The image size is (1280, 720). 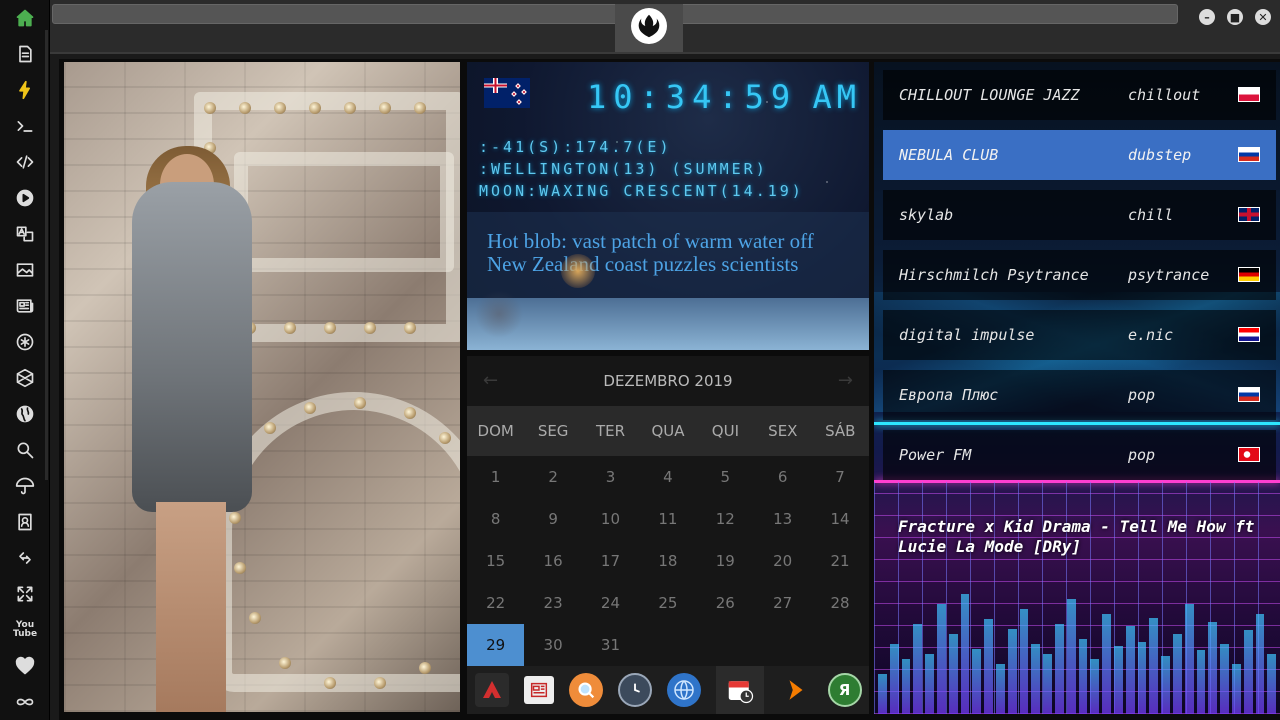 I want to click on calendar-day: 14, so click(x=839, y=519).